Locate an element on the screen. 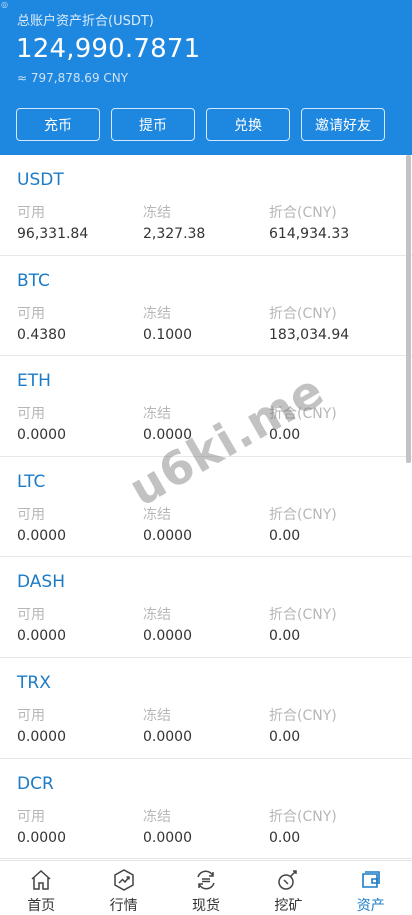 Image resolution: width=412 pixels, height=915 pixels. tab-label: 挖矿 is located at coordinates (288, 906).